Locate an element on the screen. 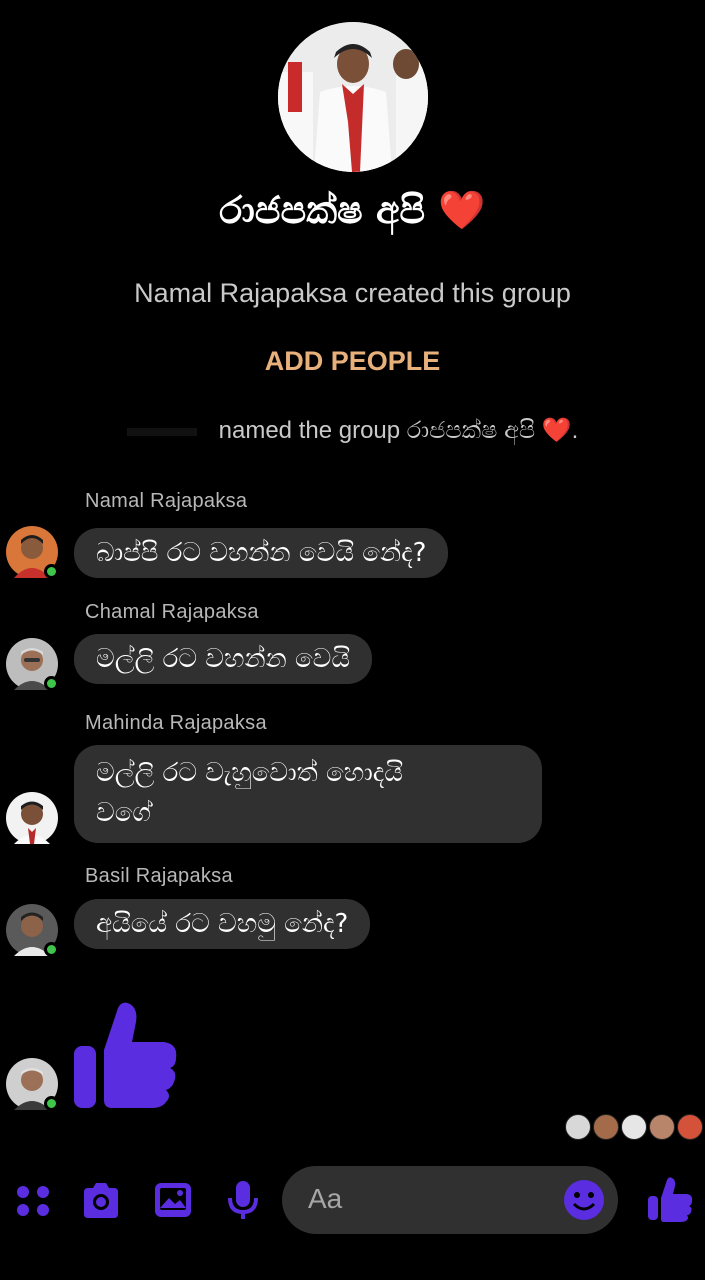 The width and height of the screenshot is (705, 1280). message-bubble: මල්ලි රට වහන්න වෙයි is located at coordinates (223, 659).